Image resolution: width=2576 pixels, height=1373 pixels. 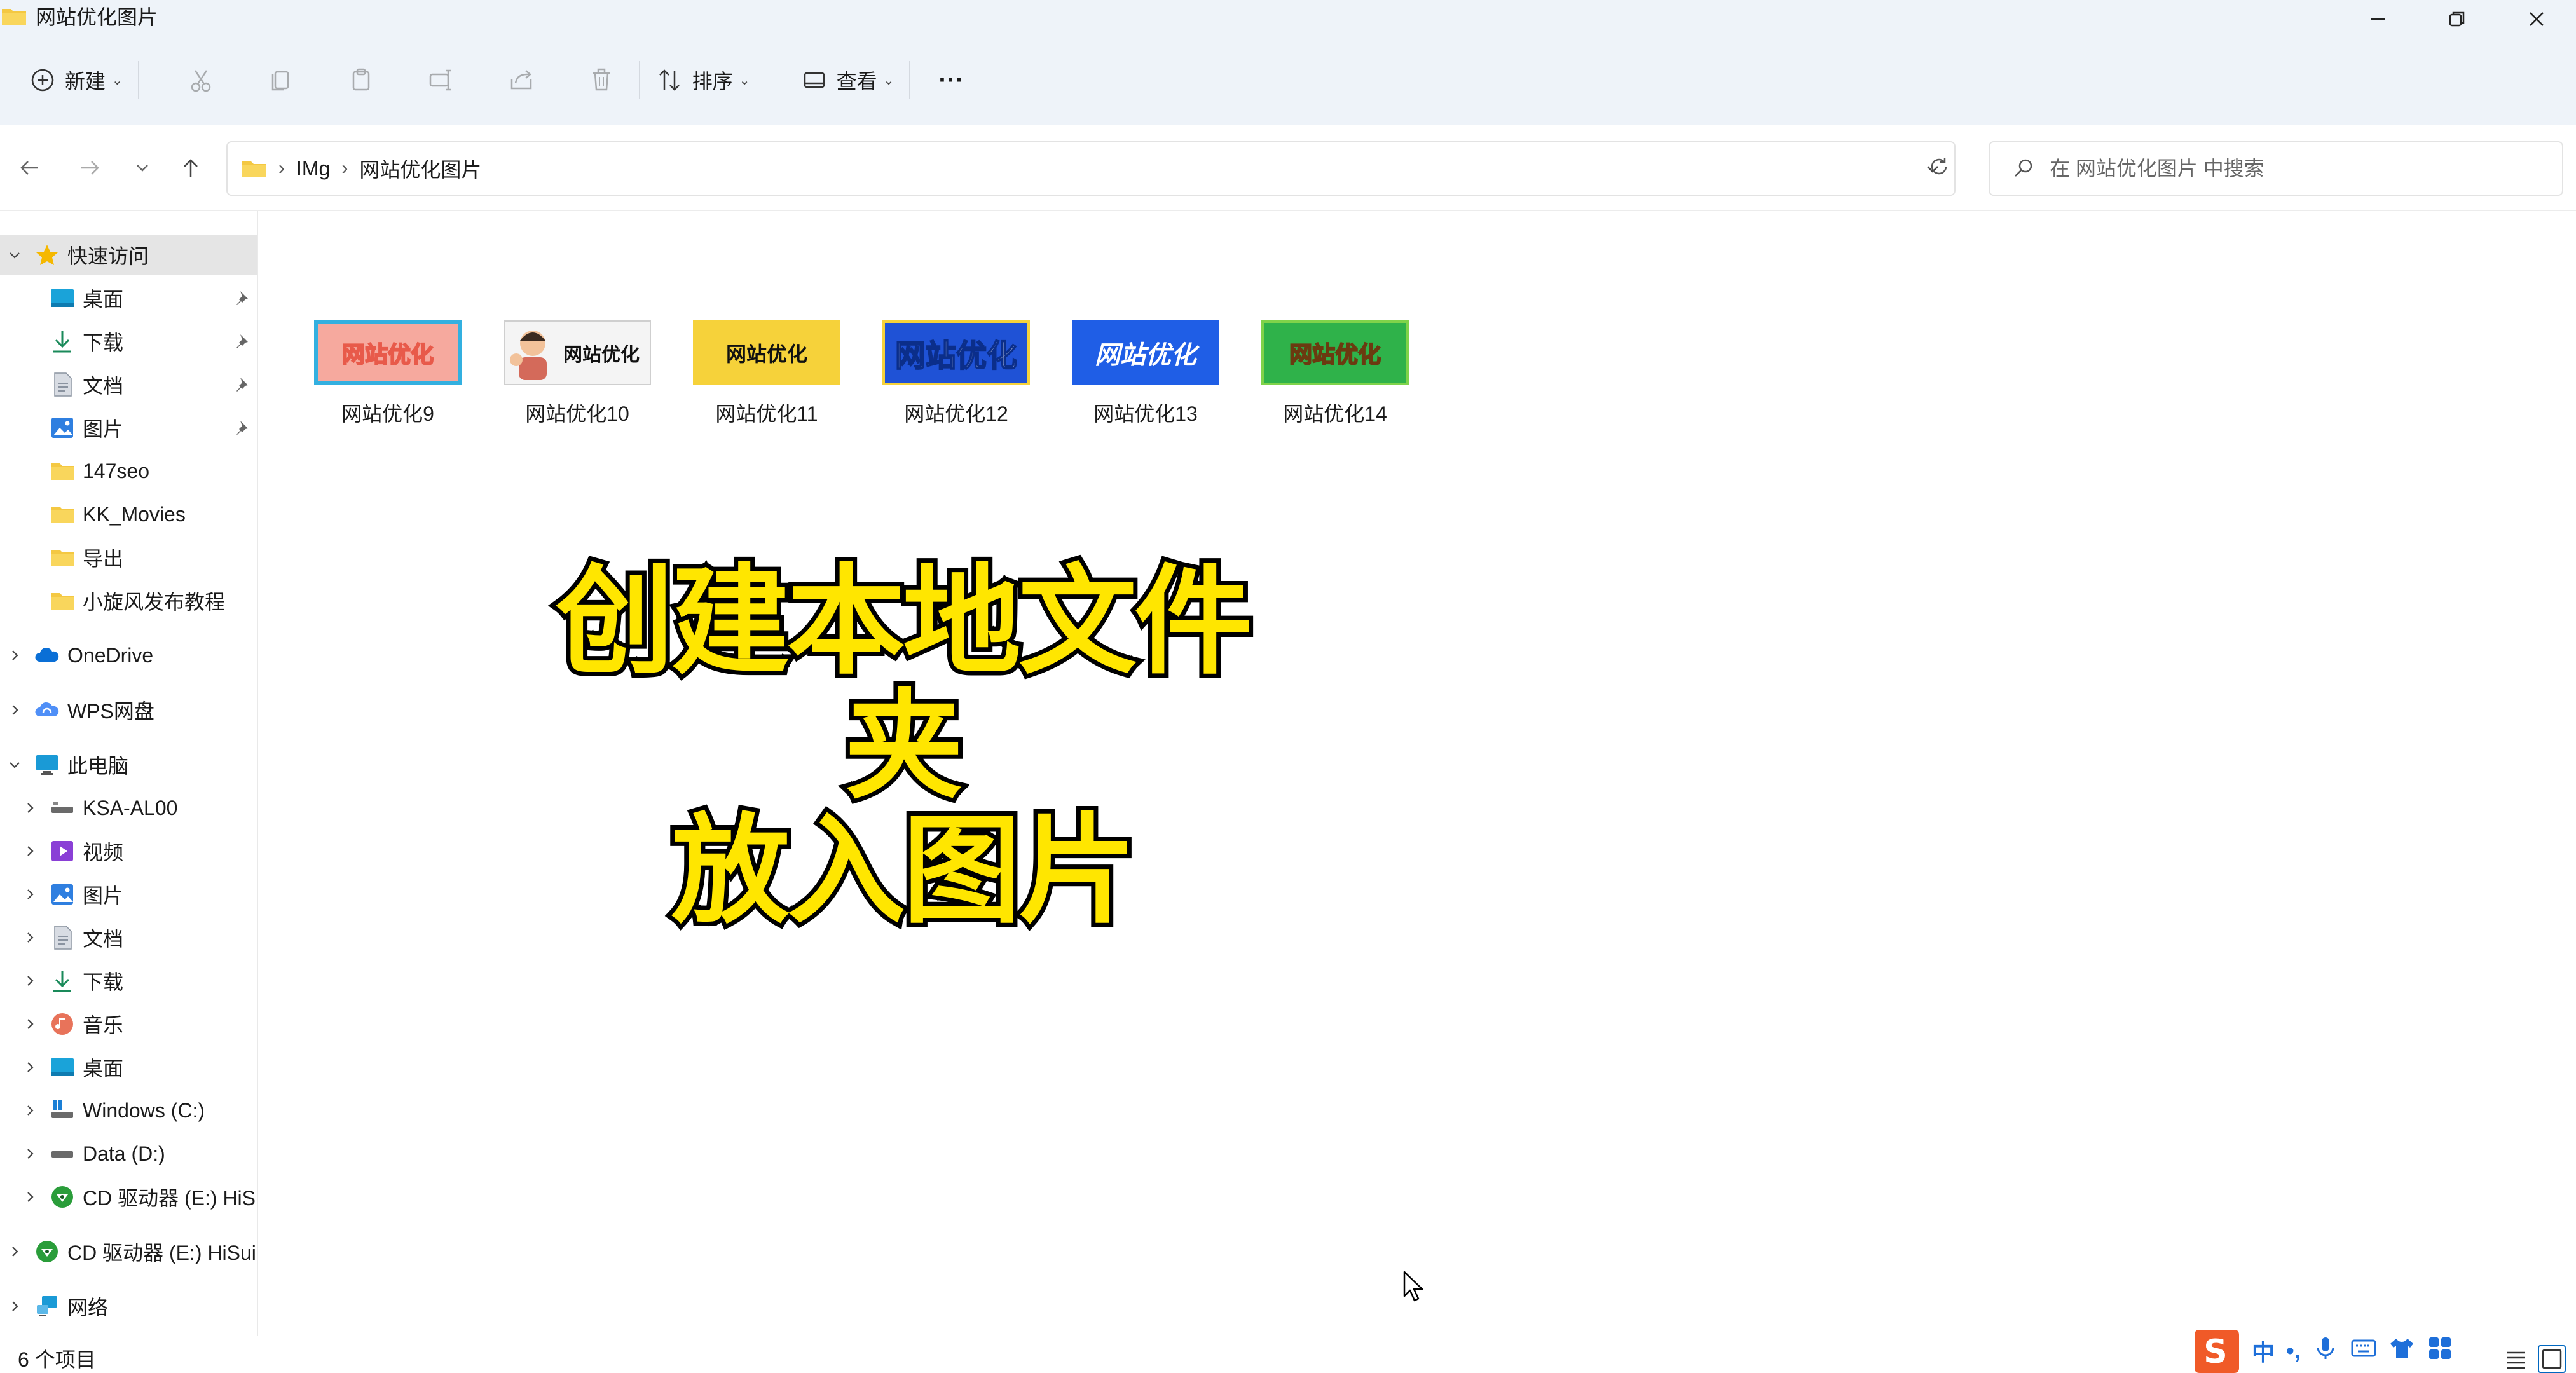 I want to click on sidebar-item-this-pc: 此电脑, so click(x=128, y=764).